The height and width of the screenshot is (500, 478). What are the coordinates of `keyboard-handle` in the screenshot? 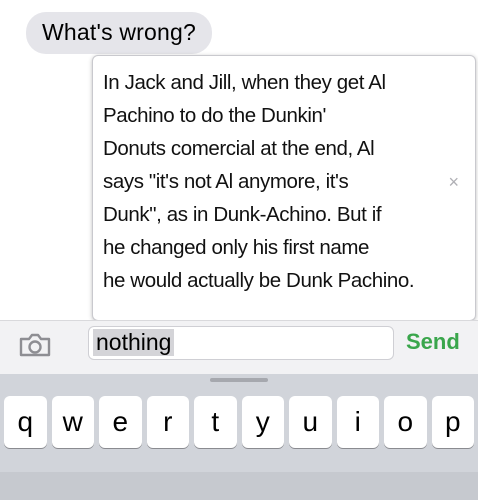 It's located at (239, 380).